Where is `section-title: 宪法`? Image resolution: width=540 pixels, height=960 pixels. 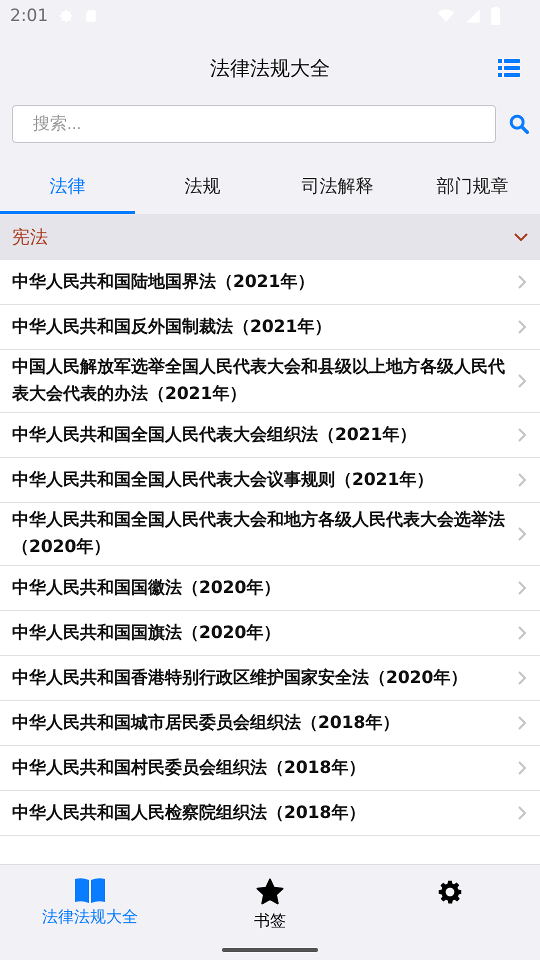 section-title: 宪法 is located at coordinates (30, 237).